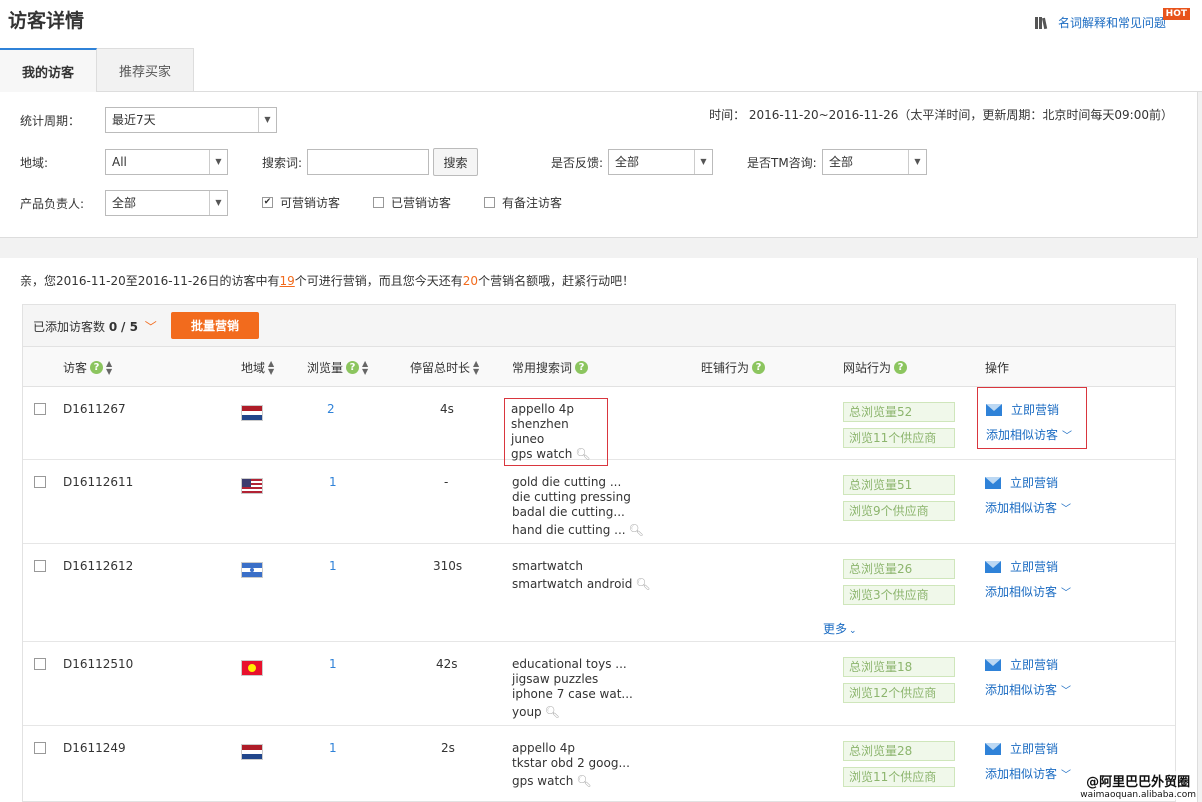 The height and width of the screenshot is (802, 1202). Describe the element at coordinates (215, 325) in the screenshot. I see `batch-market-button: 批量营销` at that location.